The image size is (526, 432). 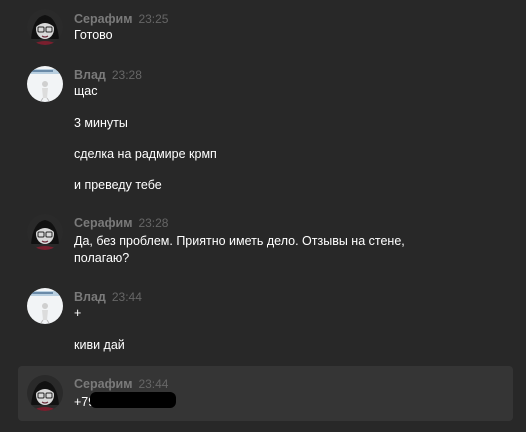 I want to click on message-text: 3 минуты, so click(x=101, y=123).